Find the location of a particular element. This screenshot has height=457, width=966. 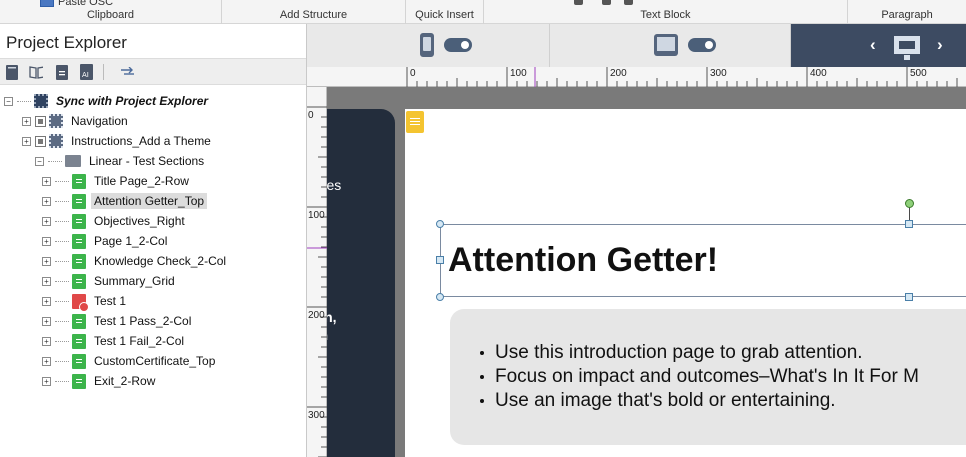

ribbon-group-quick-insert: Quick Insert is located at coordinates (445, 12).